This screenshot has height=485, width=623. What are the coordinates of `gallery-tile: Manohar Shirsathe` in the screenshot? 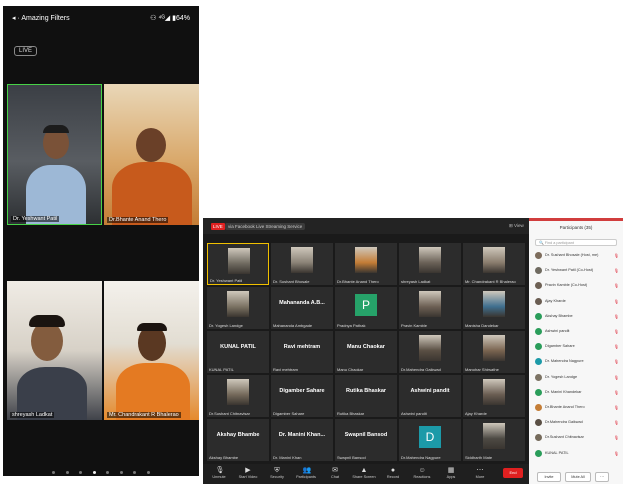 It's located at (494, 352).